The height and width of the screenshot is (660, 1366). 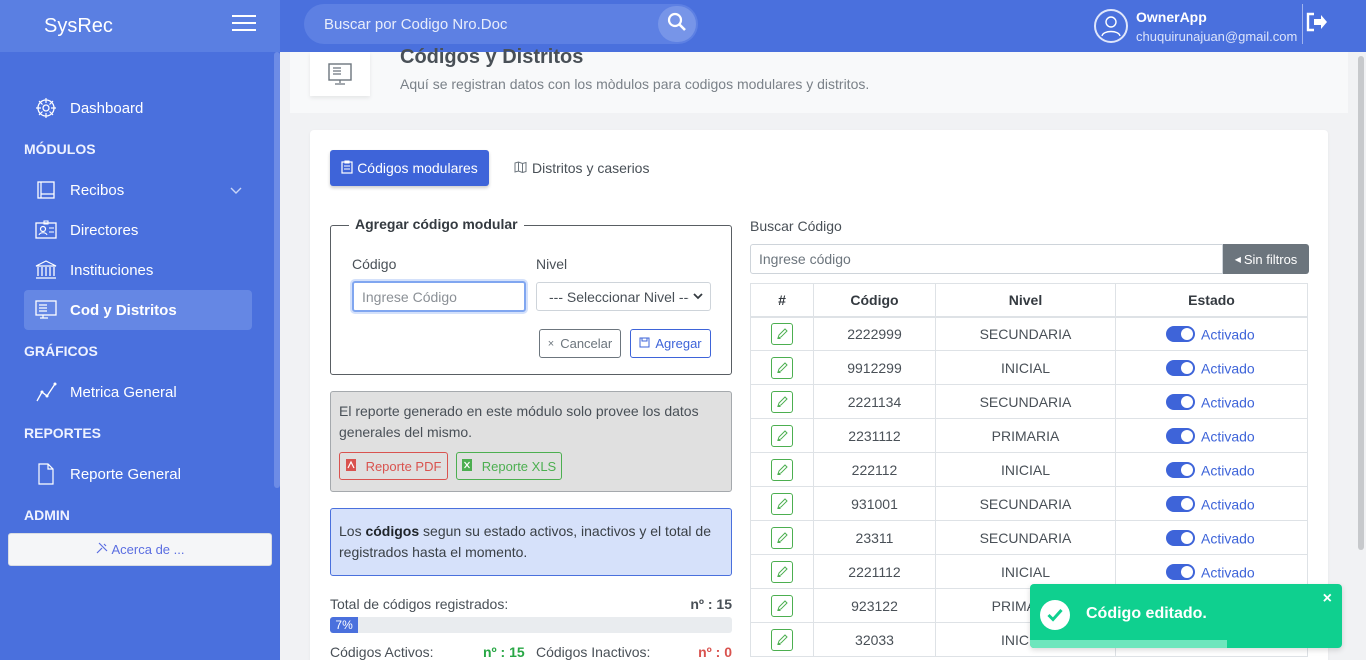 I want to click on nivel-select: --- Seleccionar Nivel ---, so click(x=623, y=296).